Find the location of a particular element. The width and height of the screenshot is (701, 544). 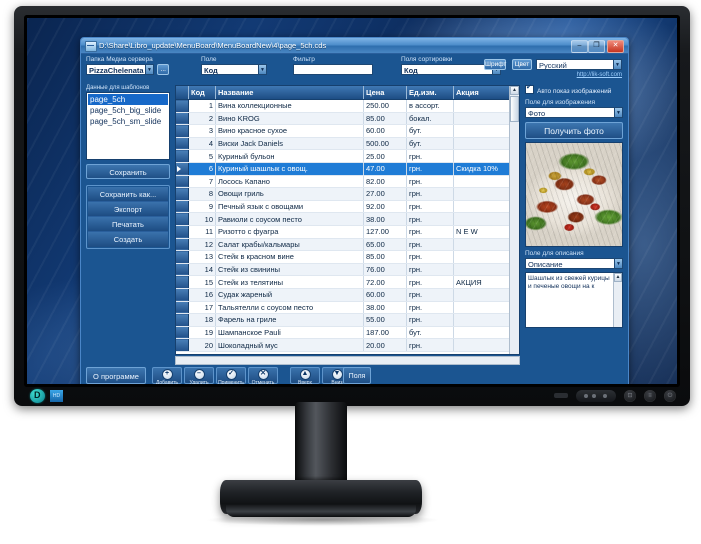

list-item: page_5ch_sm_slide is located at coordinates (128, 121).